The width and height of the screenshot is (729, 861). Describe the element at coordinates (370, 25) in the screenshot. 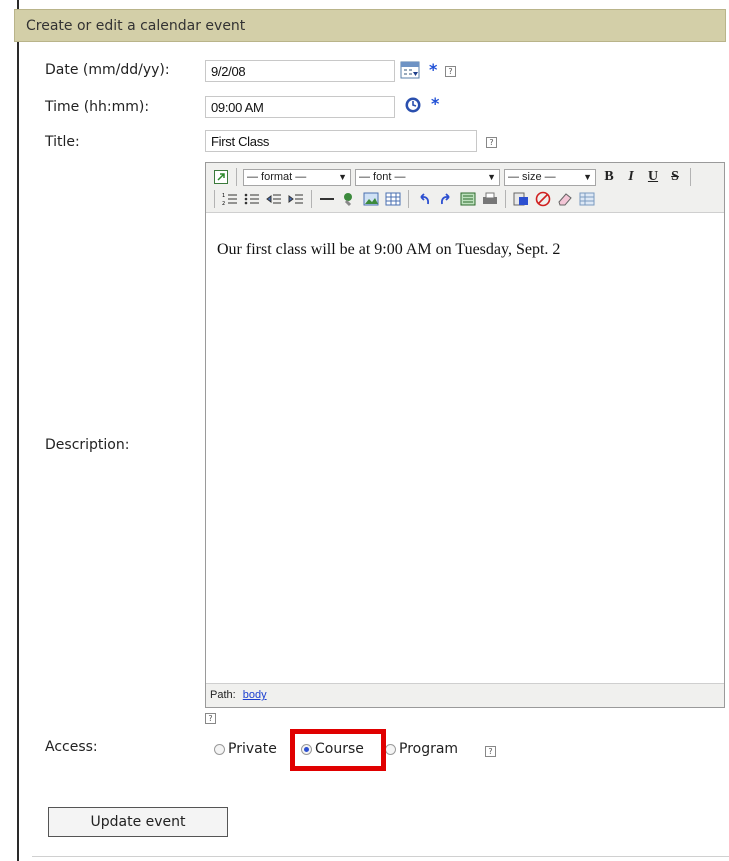

I see `form-header: Create or edit a calendar event` at that location.